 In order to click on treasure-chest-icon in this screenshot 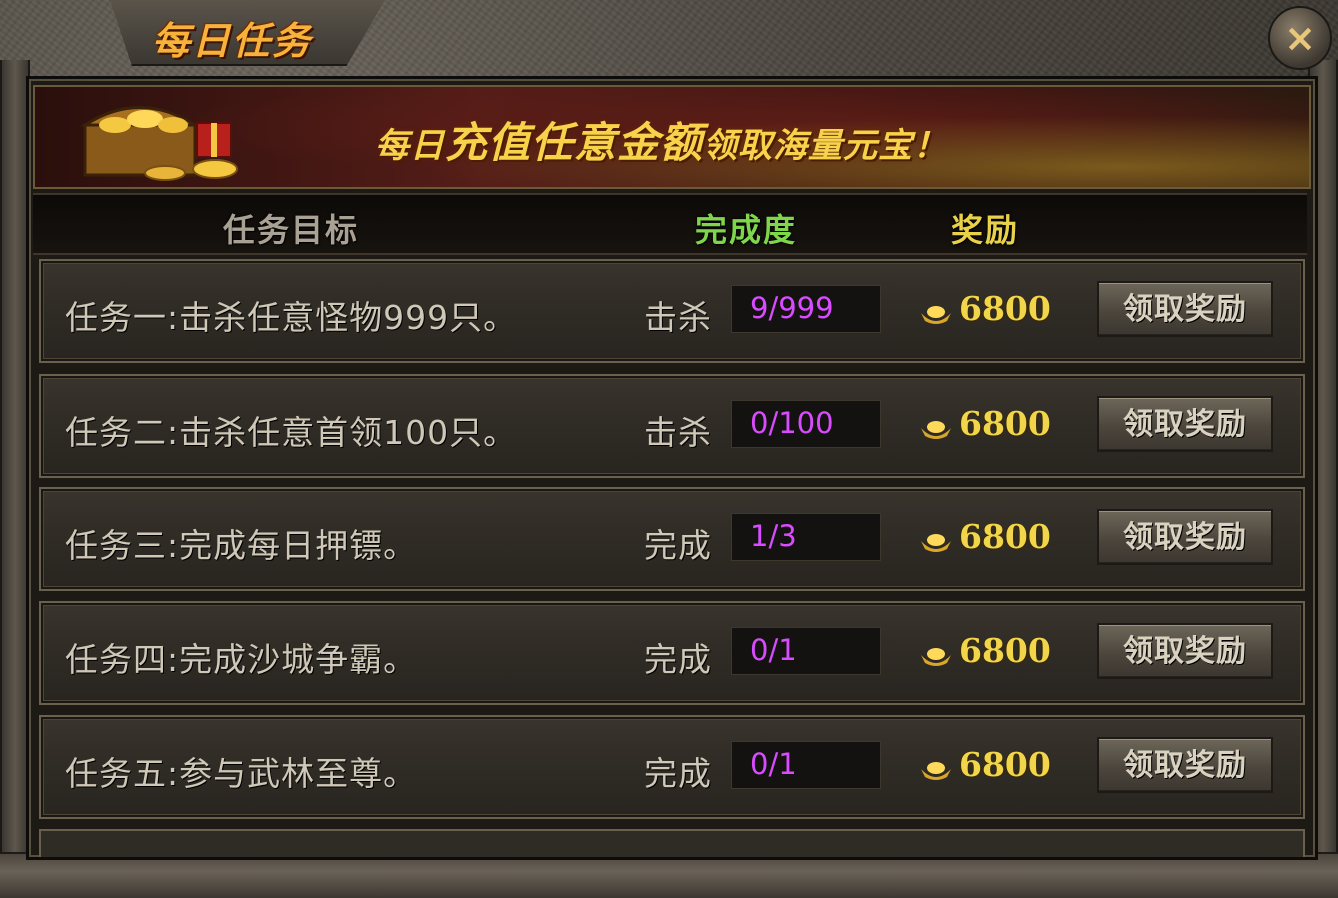, I will do `click(158, 143)`.